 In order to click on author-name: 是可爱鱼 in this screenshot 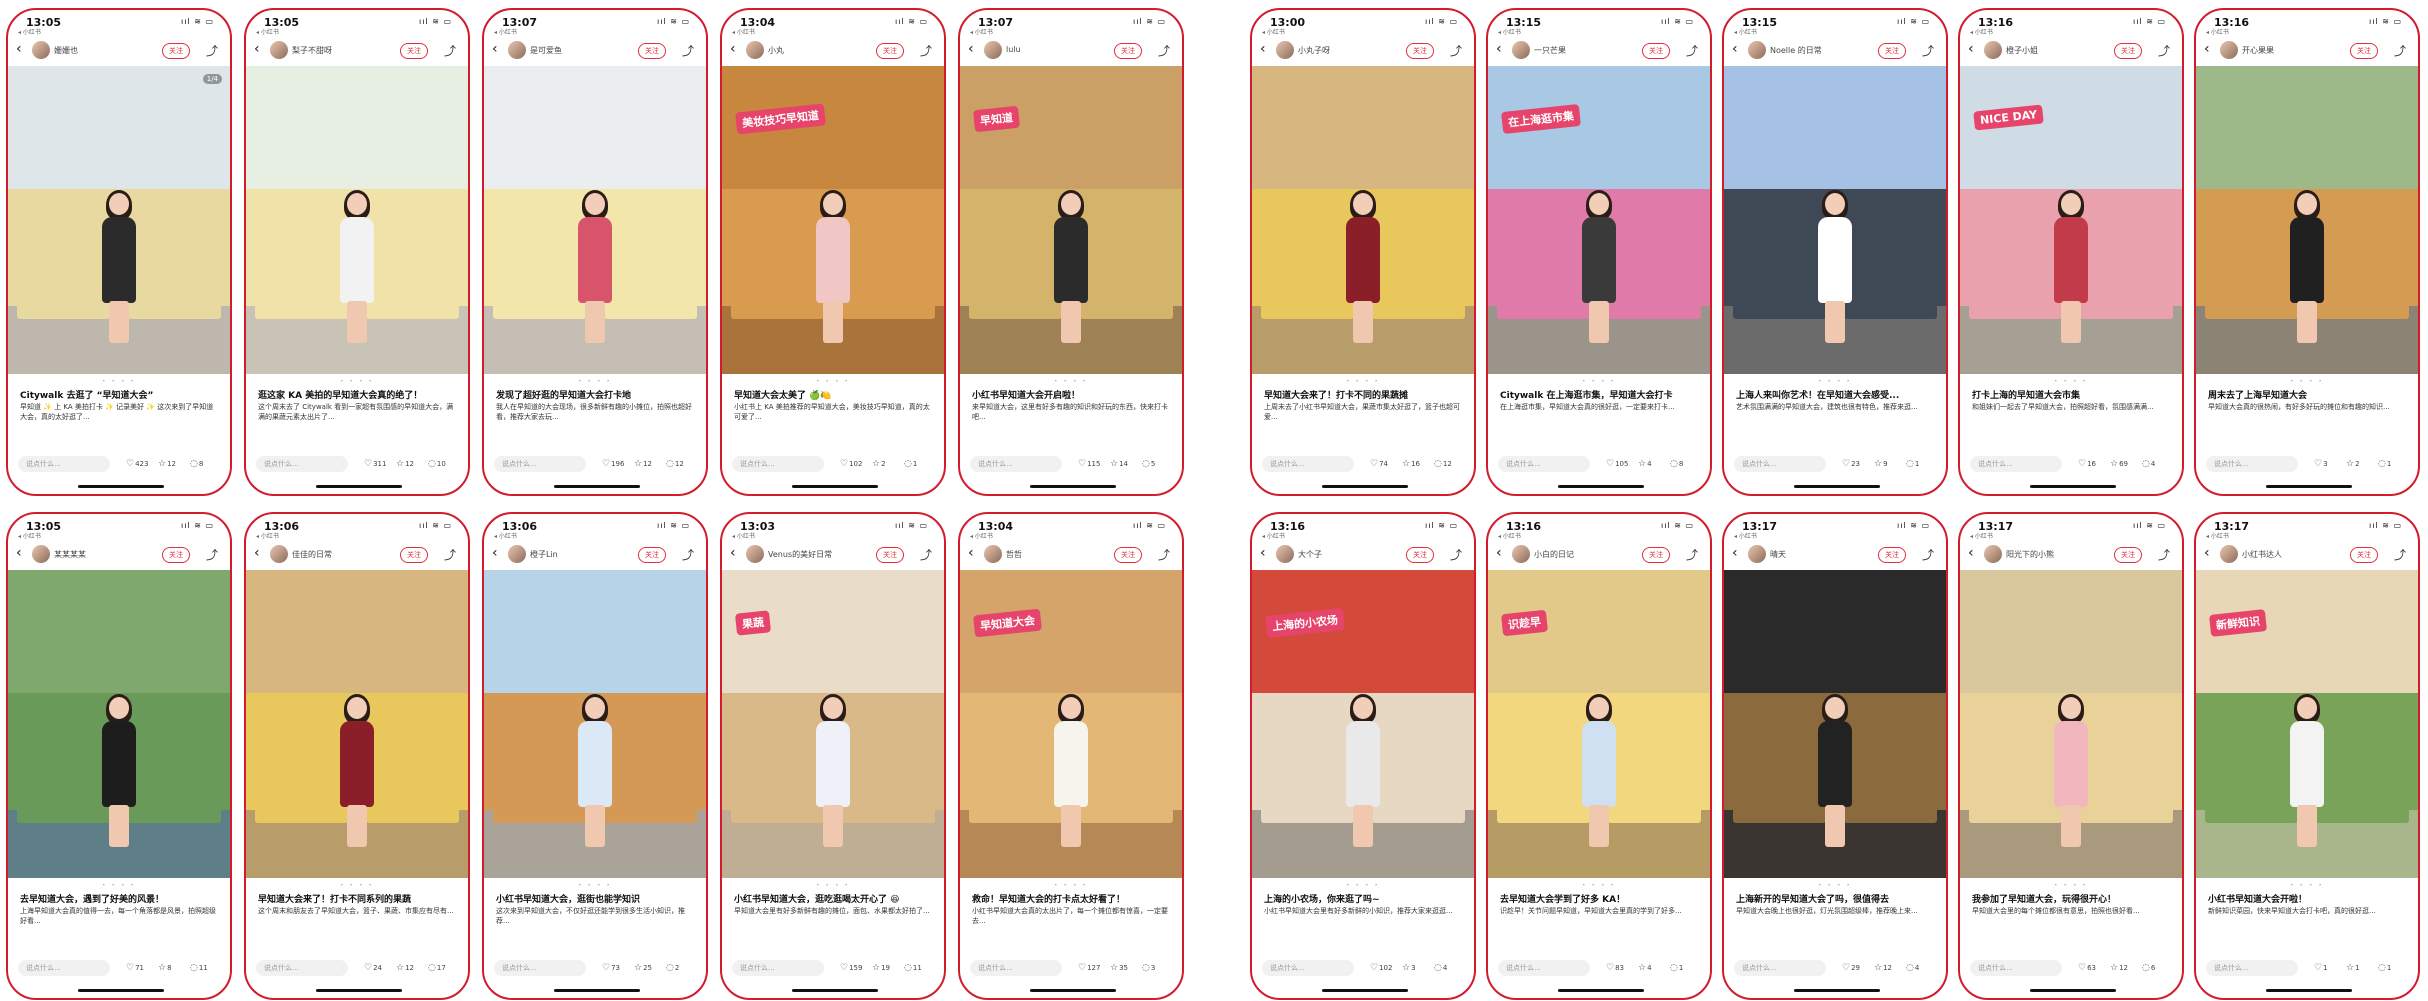, I will do `click(546, 50)`.